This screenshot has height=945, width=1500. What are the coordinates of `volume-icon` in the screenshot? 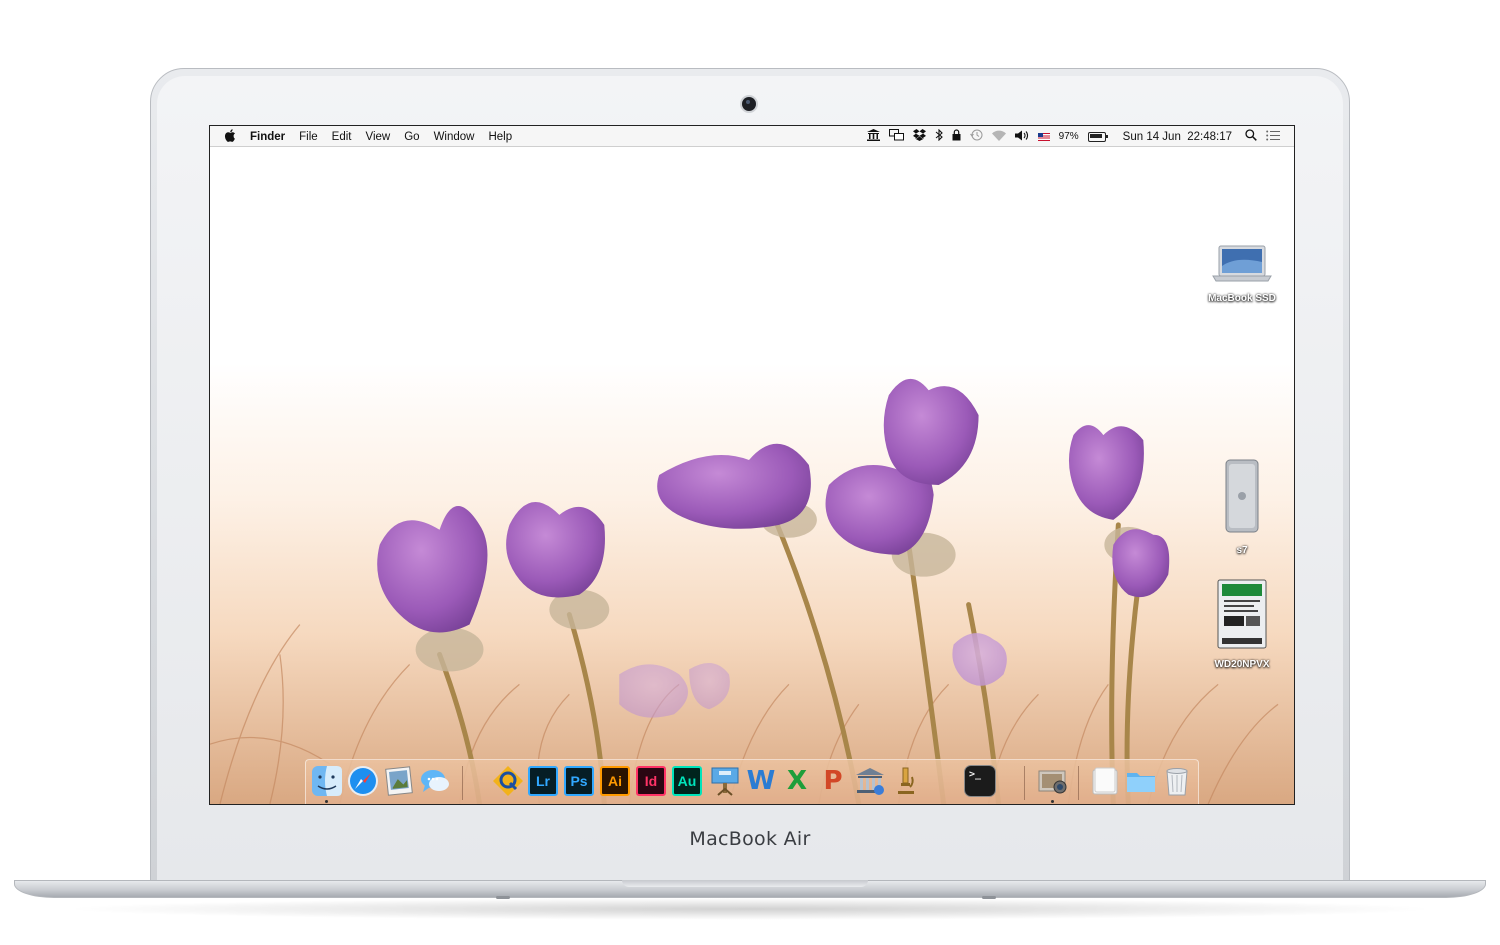 It's located at (1021, 137).